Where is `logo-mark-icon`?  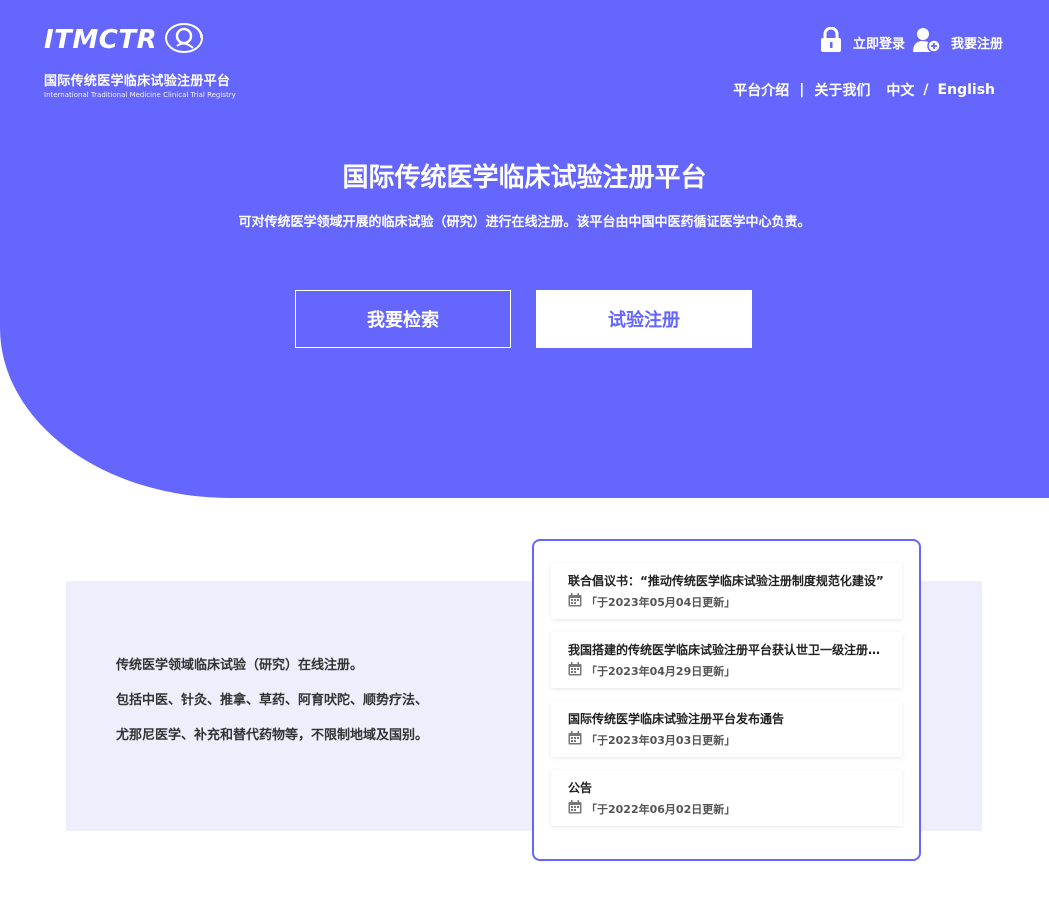
logo-mark-icon is located at coordinates (184, 40).